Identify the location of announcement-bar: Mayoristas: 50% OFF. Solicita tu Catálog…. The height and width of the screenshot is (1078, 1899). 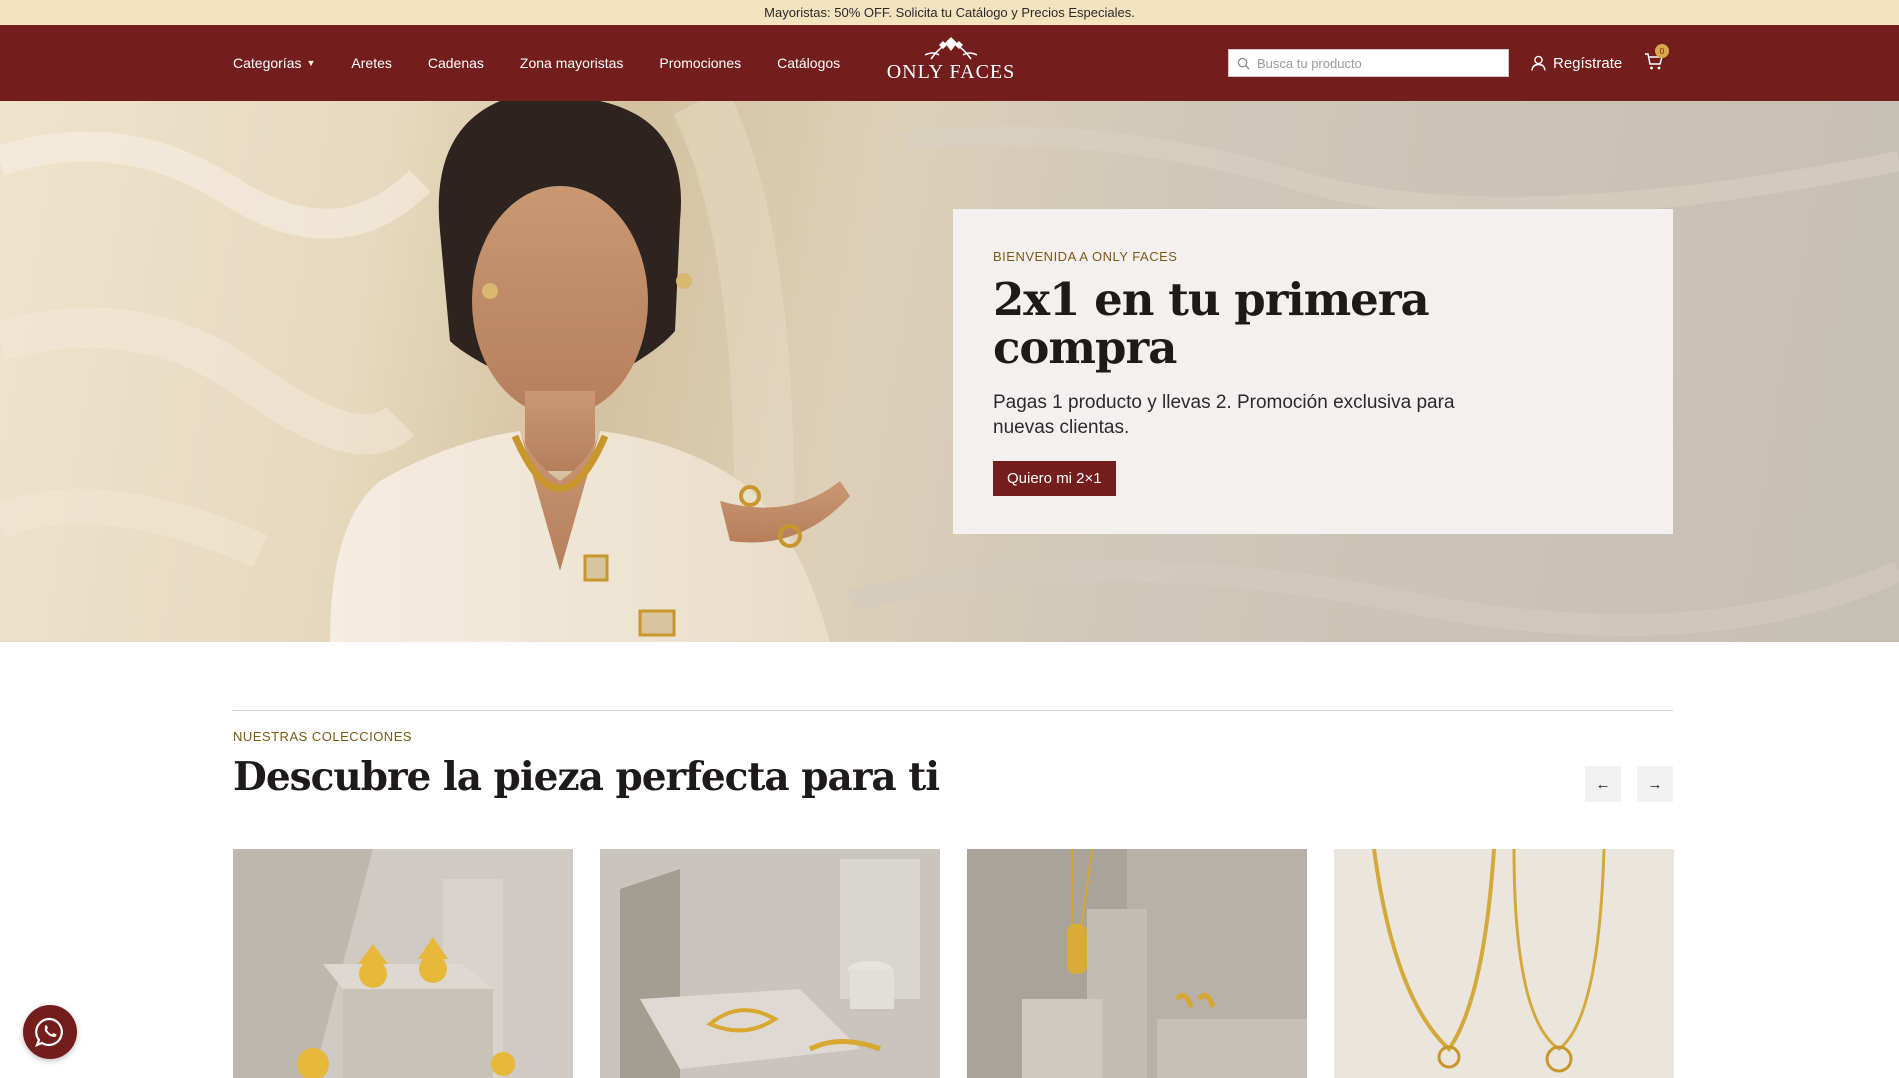
(949, 12).